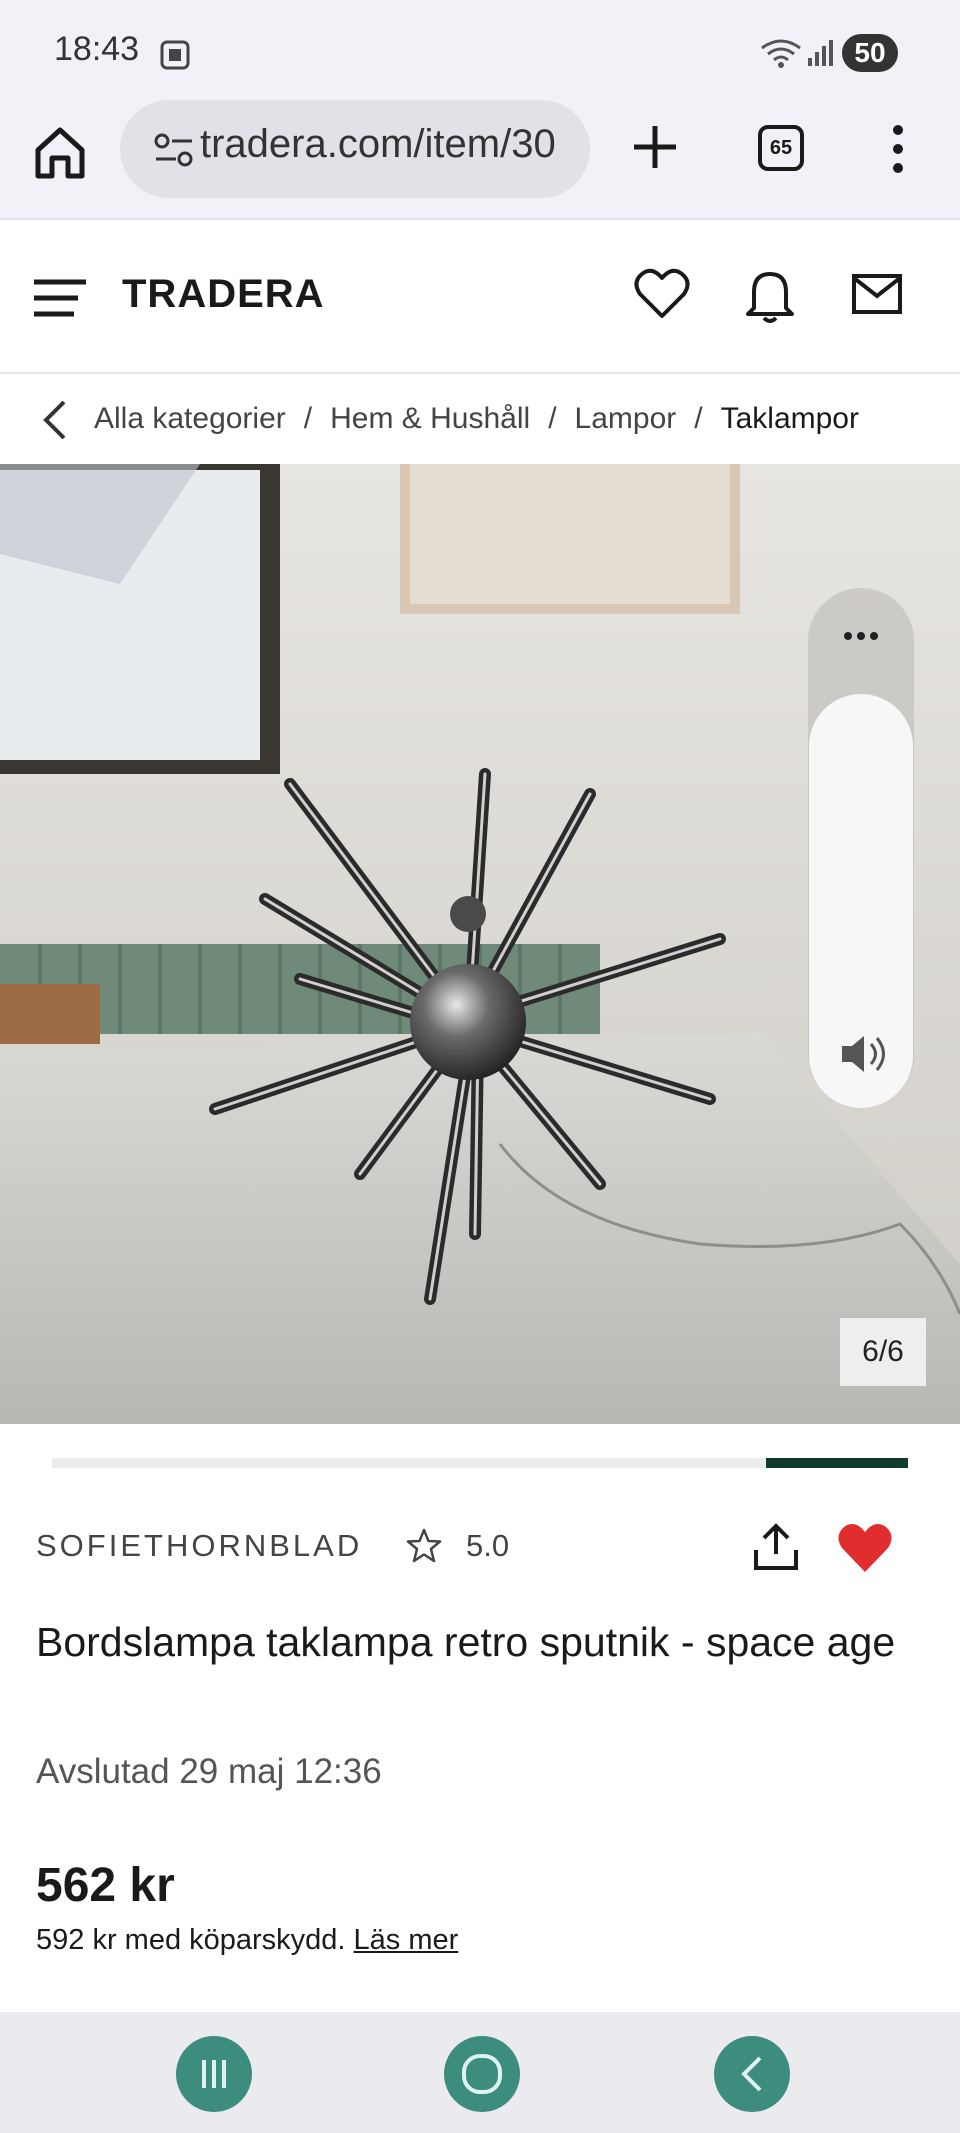 Image resolution: width=960 pixels, height=2133 pixels. Describe the element at coordinates (199, 1546) in the screenshot. I see `seller-name: SOFIETHORNBLAD` at that location.